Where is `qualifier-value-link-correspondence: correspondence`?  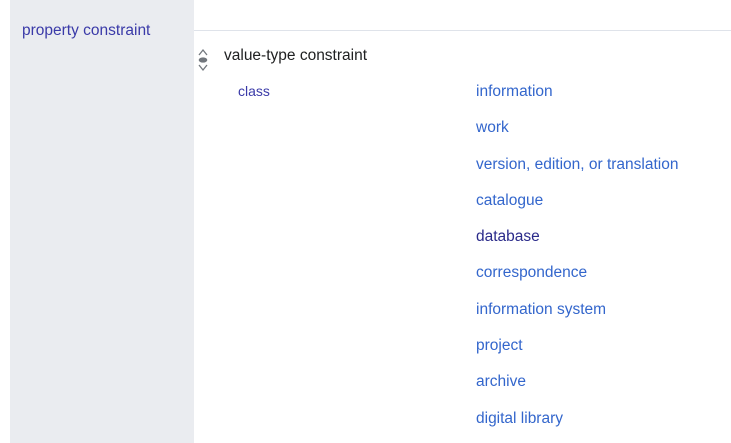
qualifier-value-link-correspondence: correspondence is located at coordinates (531, 272).